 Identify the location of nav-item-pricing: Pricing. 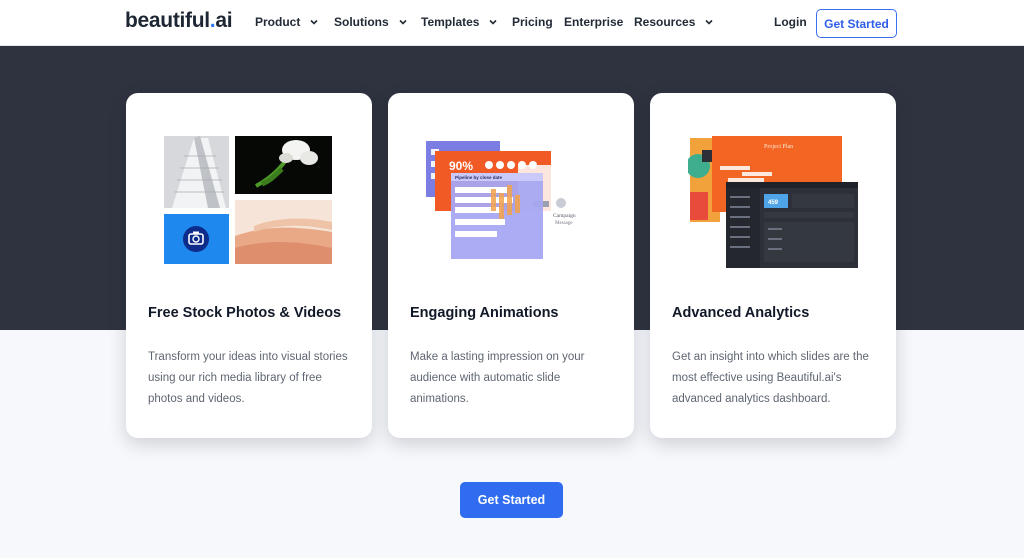
(532, 22).